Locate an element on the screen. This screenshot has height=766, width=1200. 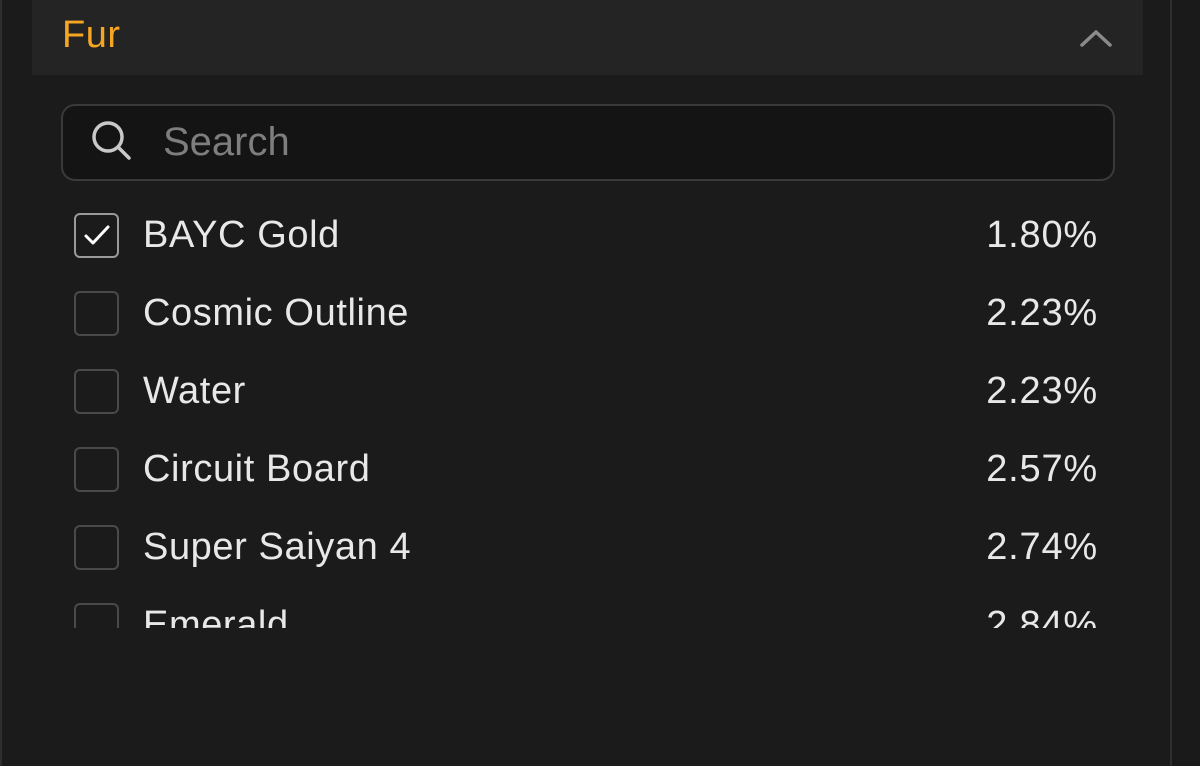
trait-option-label: Cosmic Outline is located at coordinates (276, 312).